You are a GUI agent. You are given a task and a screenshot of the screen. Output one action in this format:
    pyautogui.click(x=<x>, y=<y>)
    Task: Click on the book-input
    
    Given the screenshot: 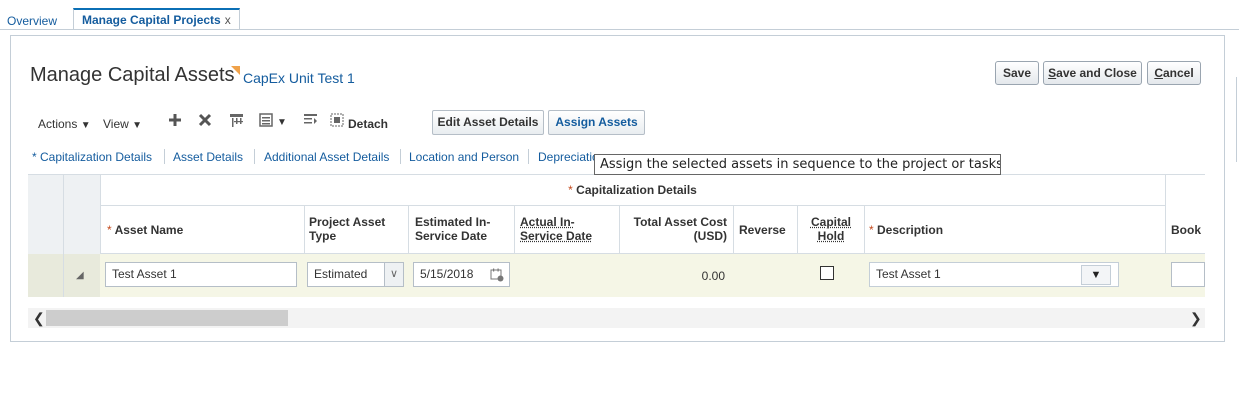 What is the action you would take?
    pyautogui.click(x=1188, y=274)
    